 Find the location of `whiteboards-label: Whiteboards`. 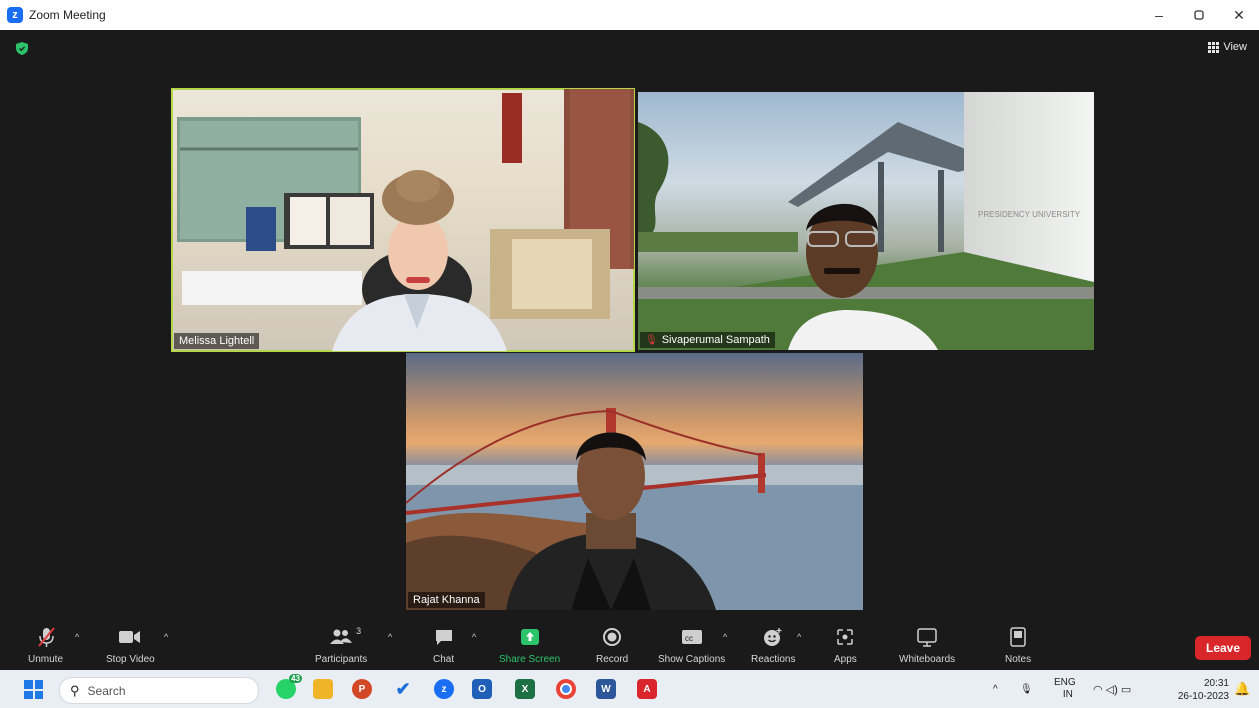

whiteboards-label: Whiteboards is located at coordinates (927, 659).